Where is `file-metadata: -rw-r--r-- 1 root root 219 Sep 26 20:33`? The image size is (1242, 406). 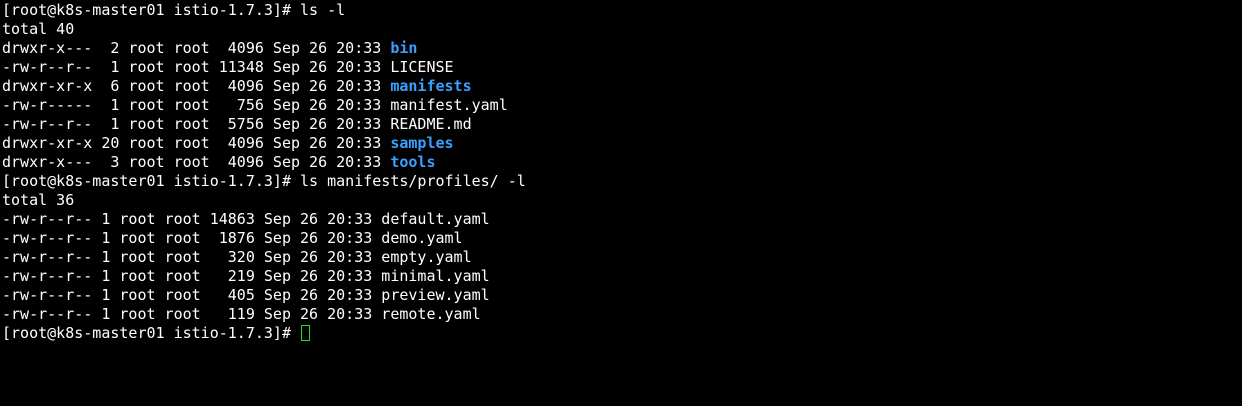 file-metadata: -rw-r--r-- 1 root root 219 Sep 26 20:33 is located at coordinates (192, 276).